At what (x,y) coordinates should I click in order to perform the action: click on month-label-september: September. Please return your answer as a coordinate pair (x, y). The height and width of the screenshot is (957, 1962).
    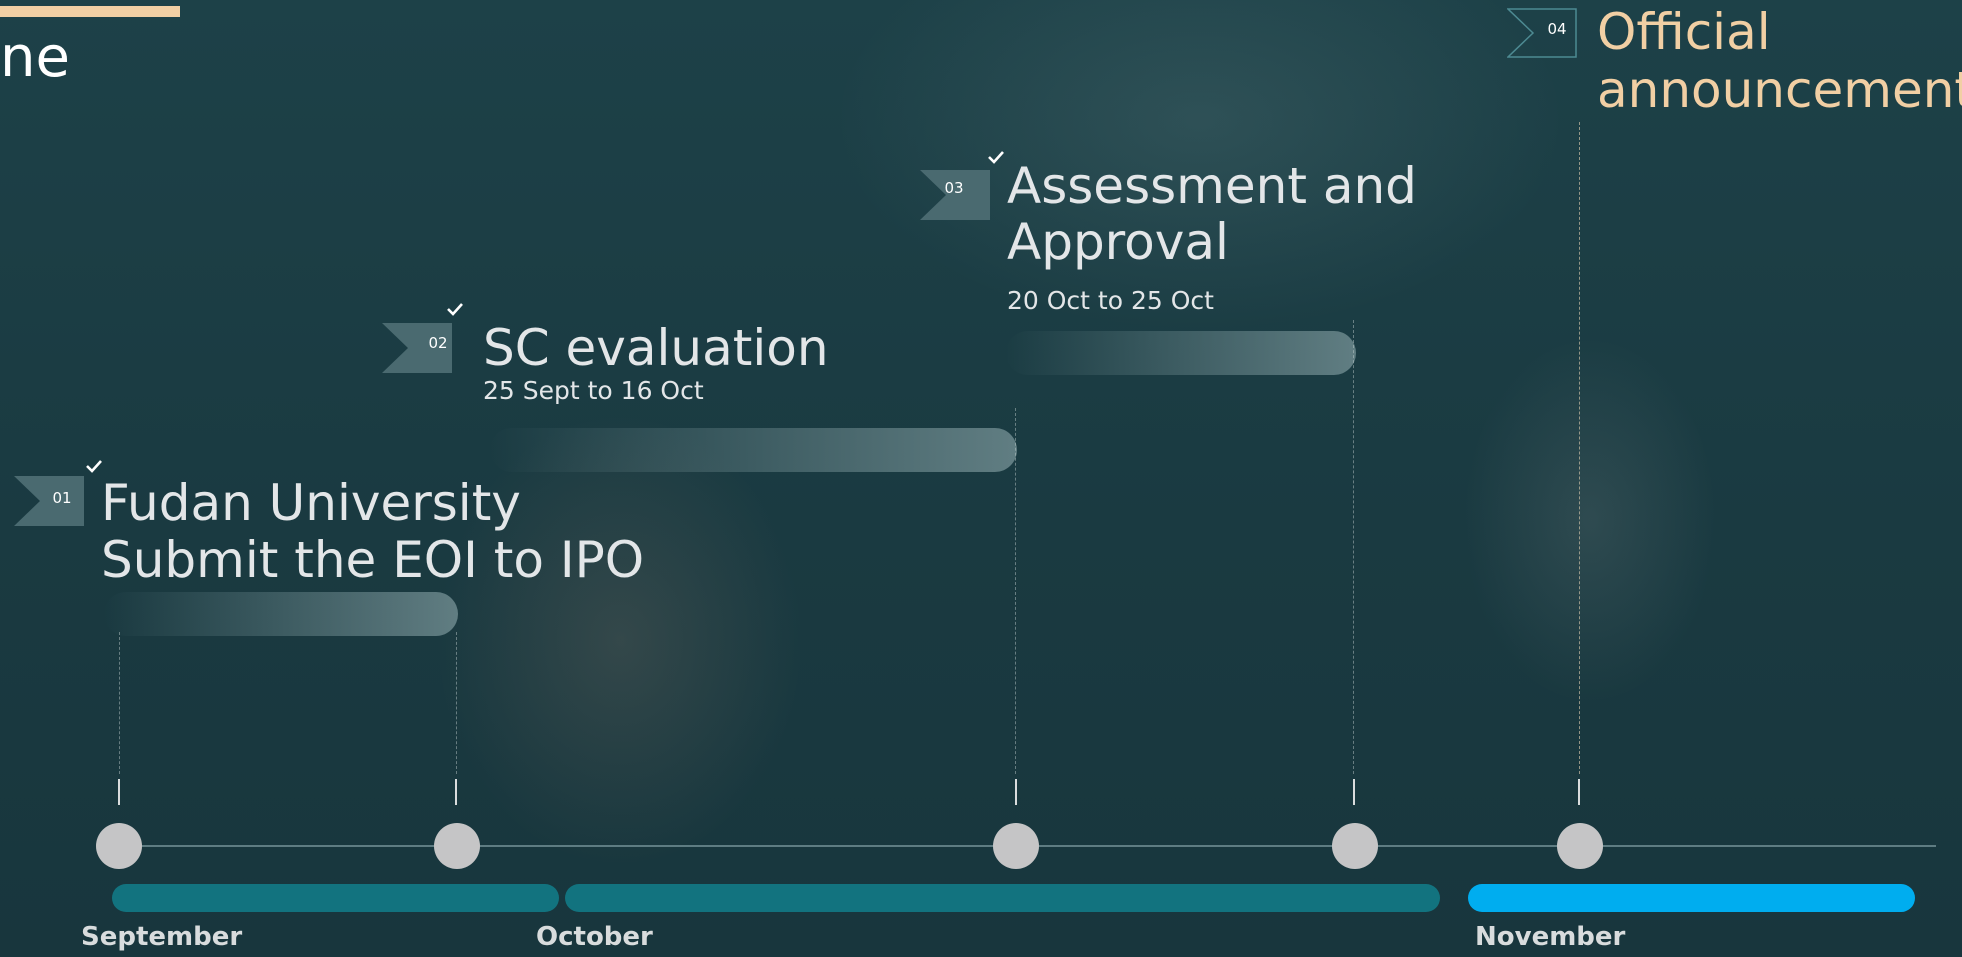
    Looking at the image, I should click on (162, 937).